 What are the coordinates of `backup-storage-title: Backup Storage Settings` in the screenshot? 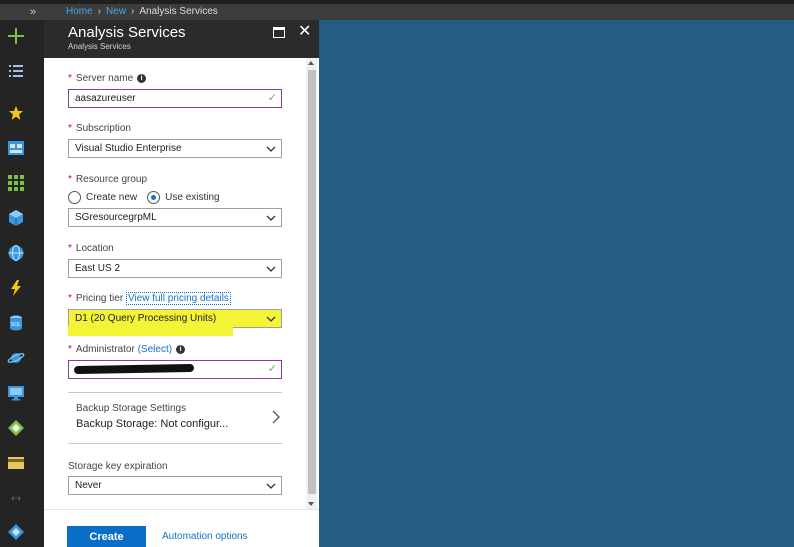 It's located at (131, 408).